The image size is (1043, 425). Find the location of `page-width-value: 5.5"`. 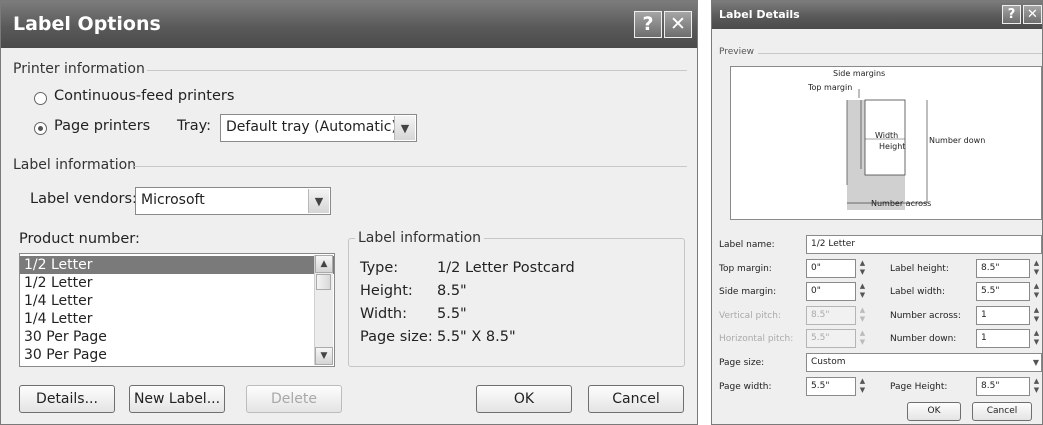

page-width-value: 5.5" is located at coordinates (820, 386).